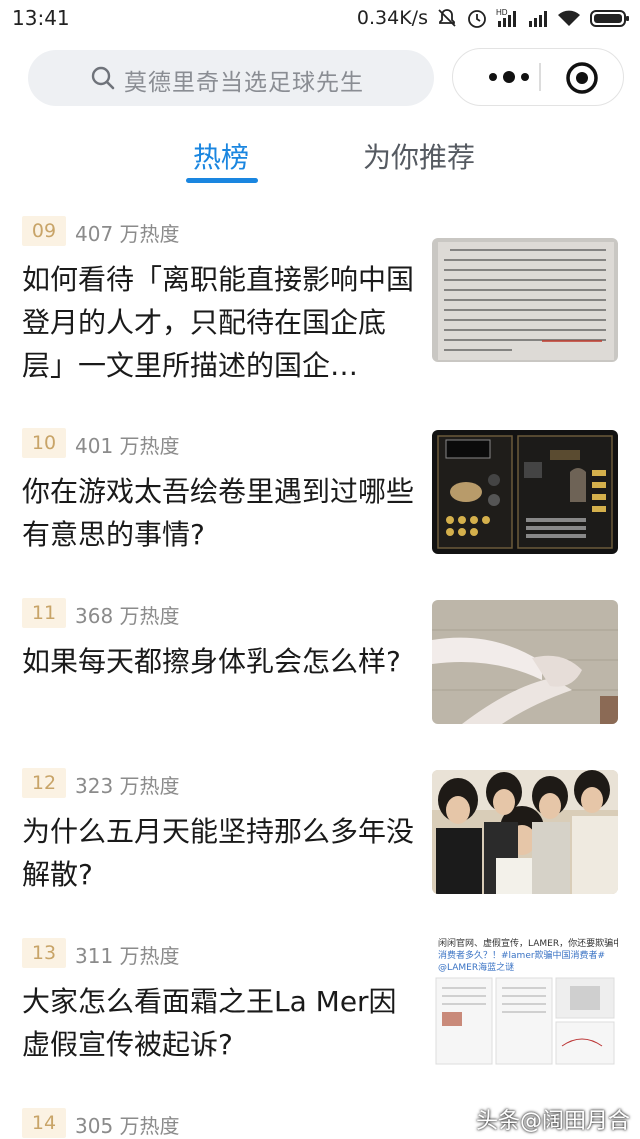 This screenshot has height=1139, width=640. Describe the element at coordinates (609, 18) in the screenshot. I see `battery-icon` at that location.